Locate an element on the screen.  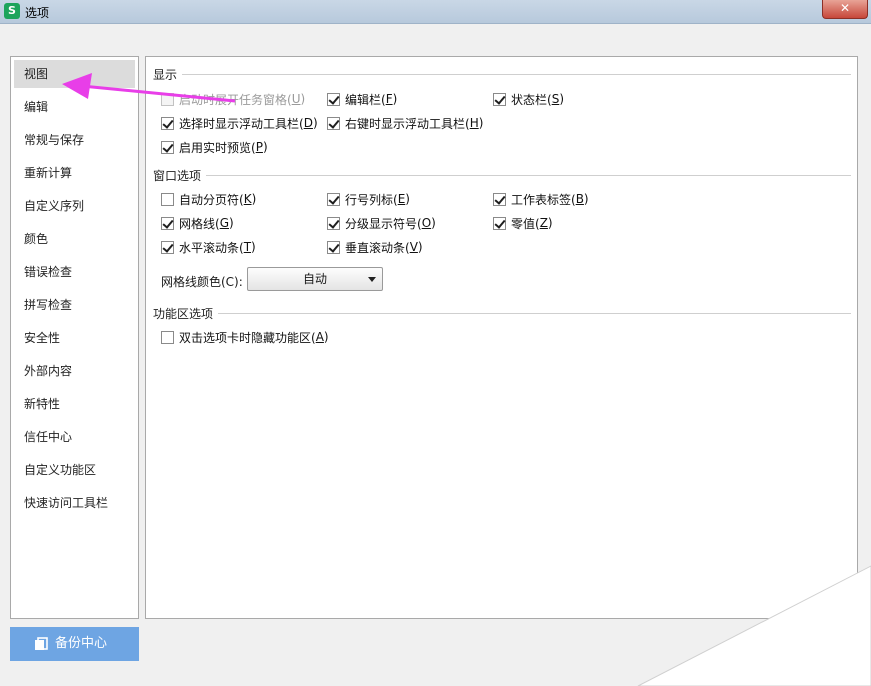
sidebar-item-color: 颜色 is located at coordinates (74, 239).